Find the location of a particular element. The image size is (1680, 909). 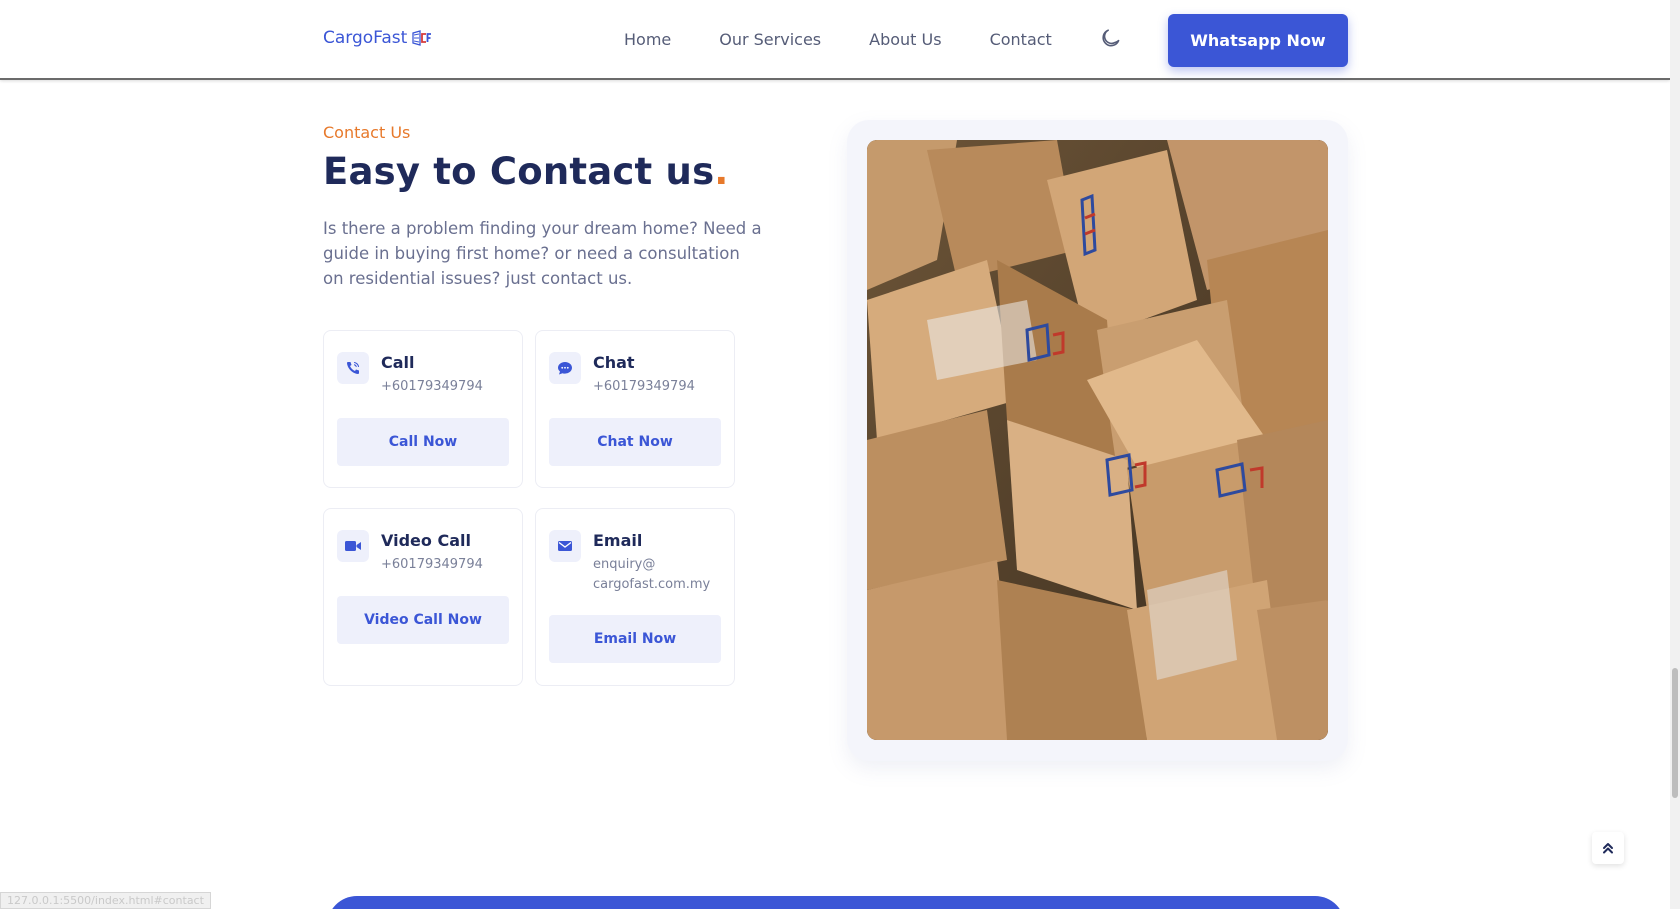

card-value: enquiry@ cargofast.com.my is located at coordinates (652, 574).